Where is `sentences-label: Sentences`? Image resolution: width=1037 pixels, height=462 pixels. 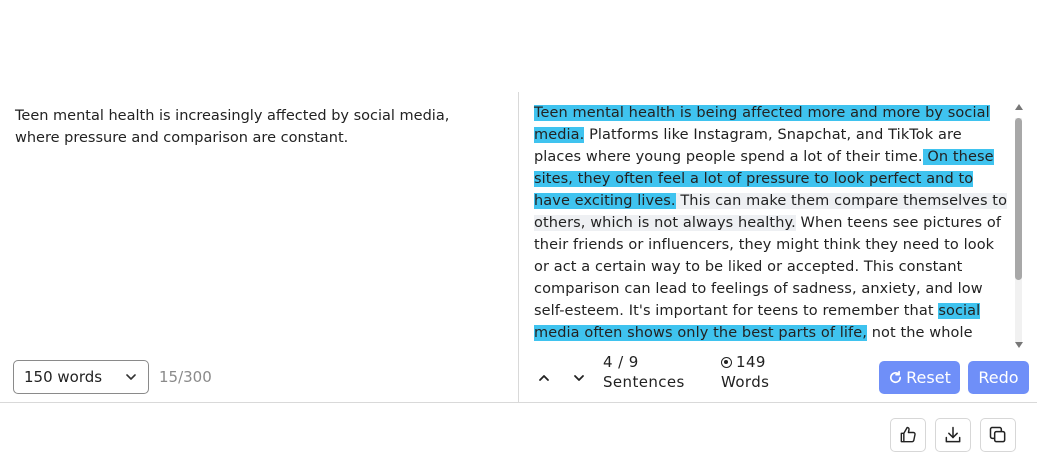 sentences-label: Sentences is located at coordinates (644, 382).